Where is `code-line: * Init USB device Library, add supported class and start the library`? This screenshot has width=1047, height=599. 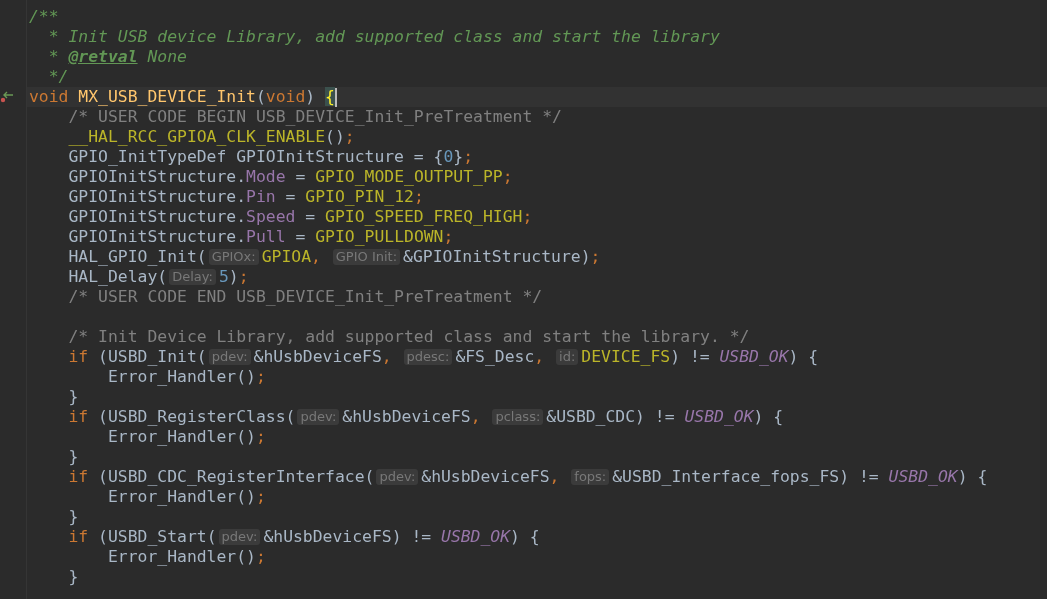 code-line: * Init USB device Library, add supported class and start the library is located at coordinates (383, 37).